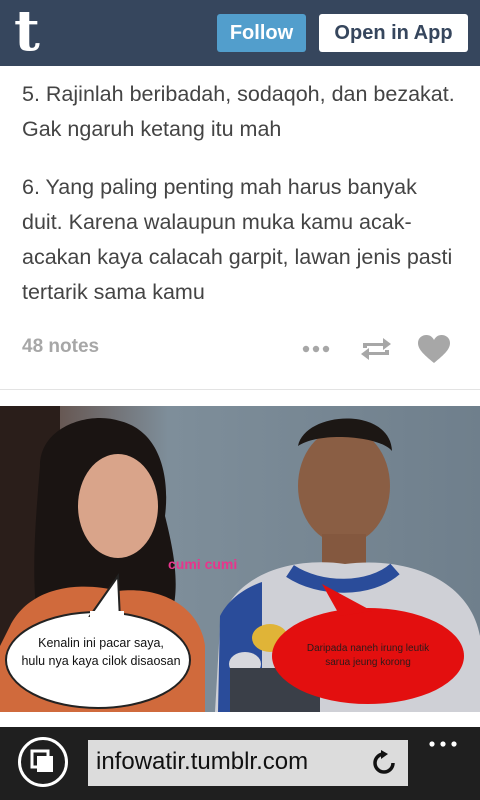  I want to click on tumblr-logo-icon: t, so click(33, 31).